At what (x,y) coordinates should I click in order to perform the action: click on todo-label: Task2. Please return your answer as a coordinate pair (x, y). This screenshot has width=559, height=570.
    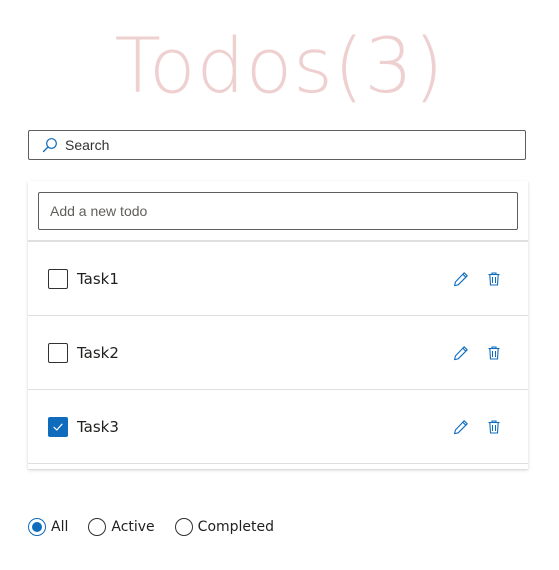
    Looking at the image, I should click on (98, 352).